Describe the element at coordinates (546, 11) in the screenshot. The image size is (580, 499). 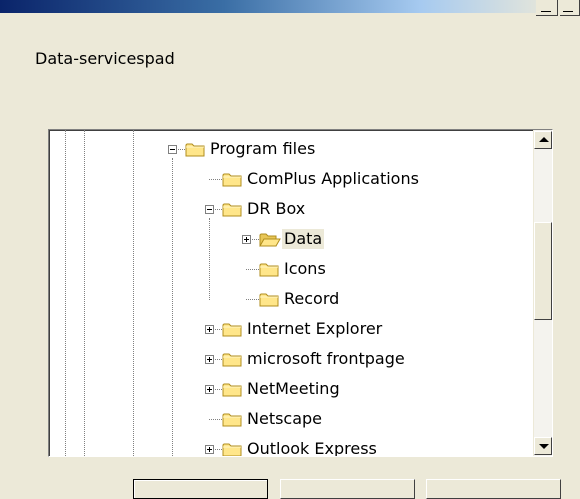
I see `minimize-icon` at that location.